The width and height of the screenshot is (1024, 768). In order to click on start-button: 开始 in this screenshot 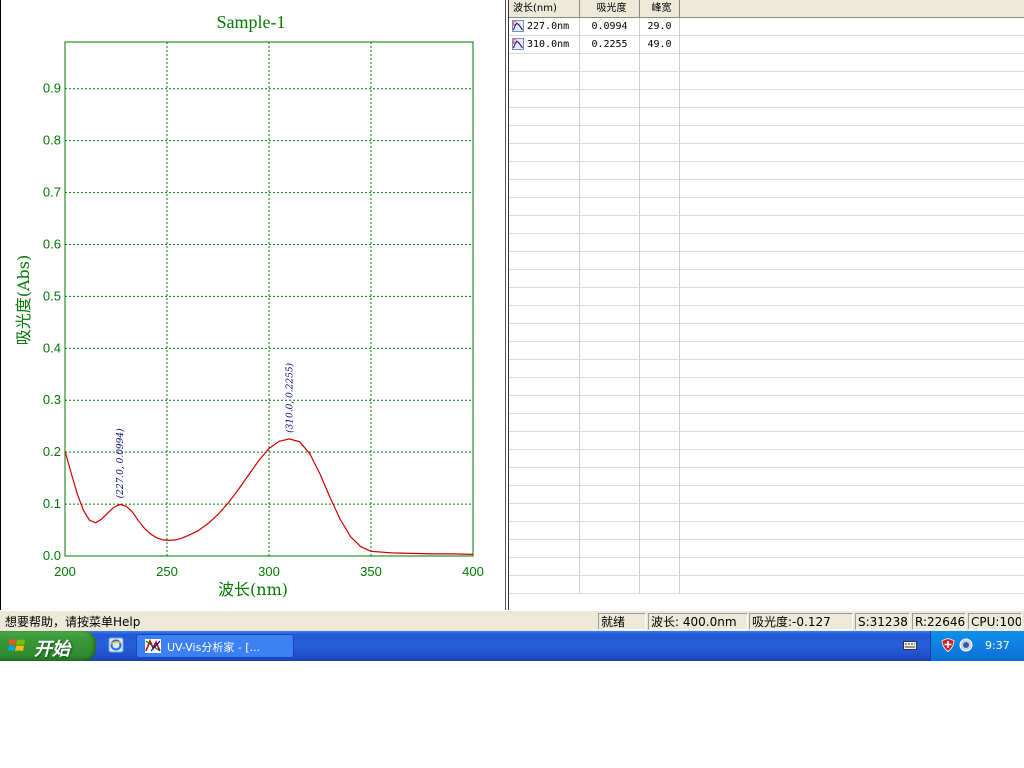, I will do `click(48, 646)`.